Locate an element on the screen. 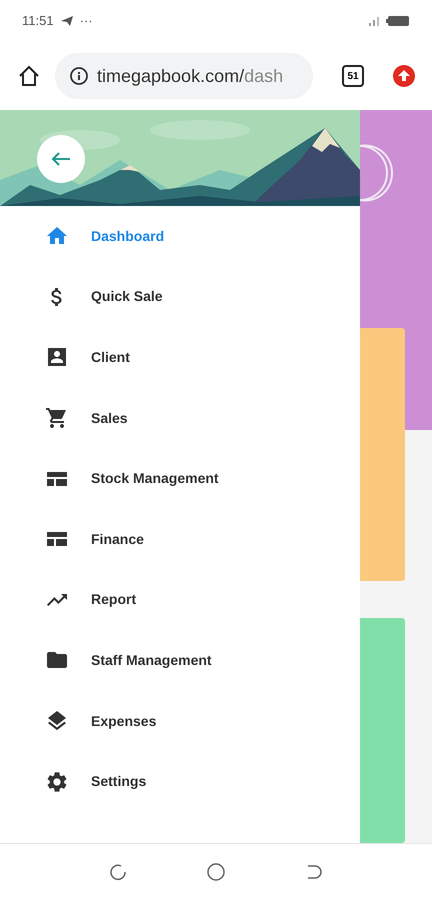  settings-icon is located at coordinates (57, 782).